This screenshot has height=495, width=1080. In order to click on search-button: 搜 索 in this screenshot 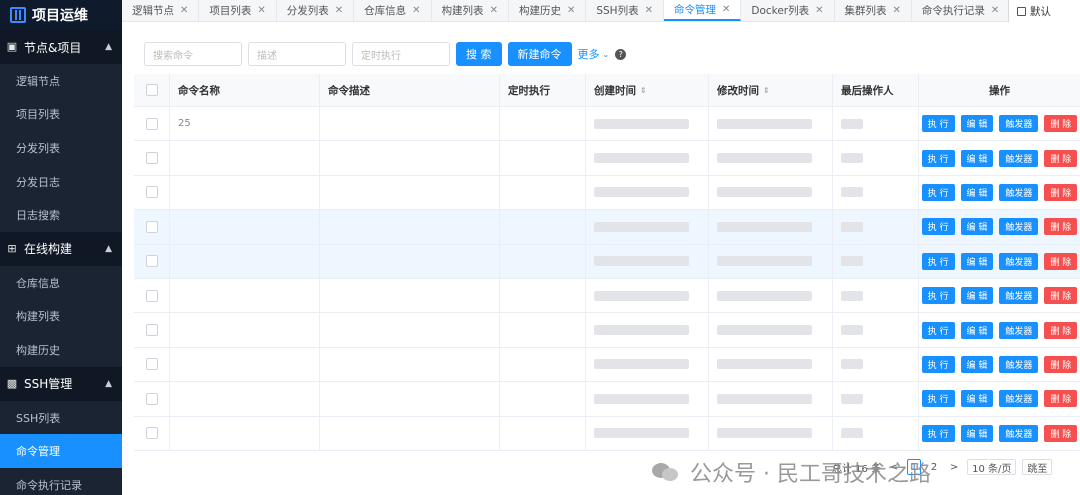, I will do `click(479, 54)`.